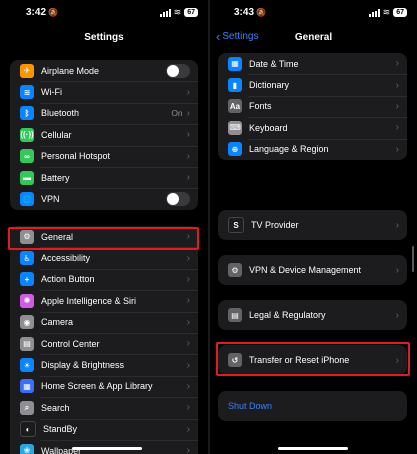 The image size is (417, 454). I want to click on row-label: Dictionary, so click(269, 85).